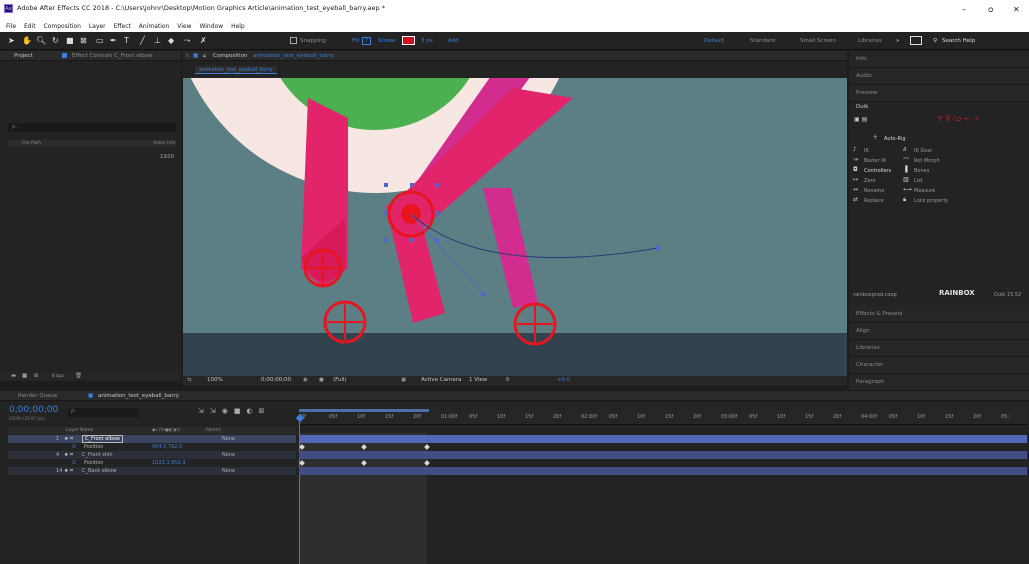  What do you see at coordinates (366, 41) in the screenshot?
I see `fill-swatch: ?` at bounding box center [366, 41].